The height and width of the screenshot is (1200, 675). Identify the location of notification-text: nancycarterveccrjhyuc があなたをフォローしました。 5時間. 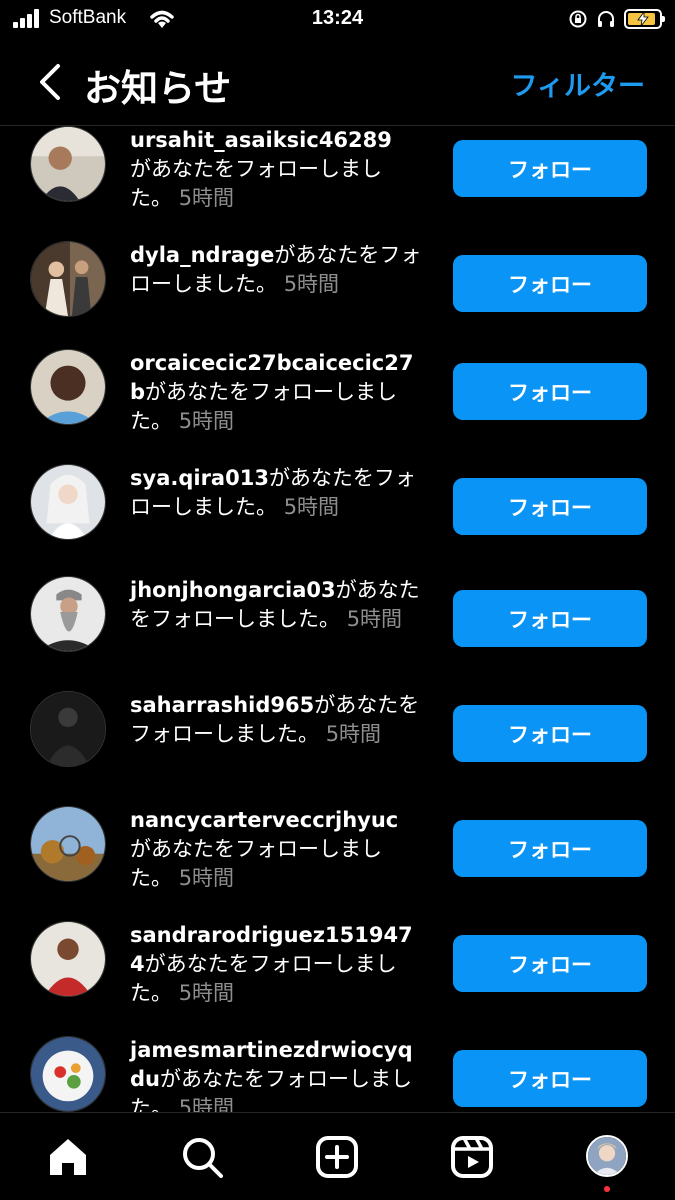
(276, 849).